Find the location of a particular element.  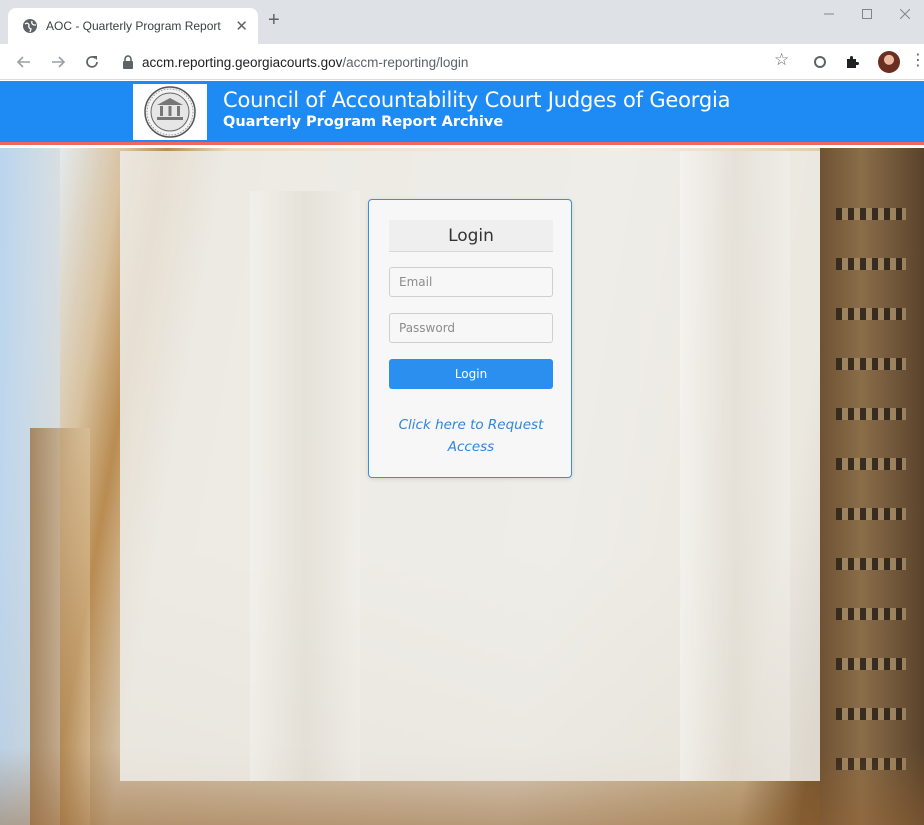

minimize-icon is located at coordinates (829, 14).